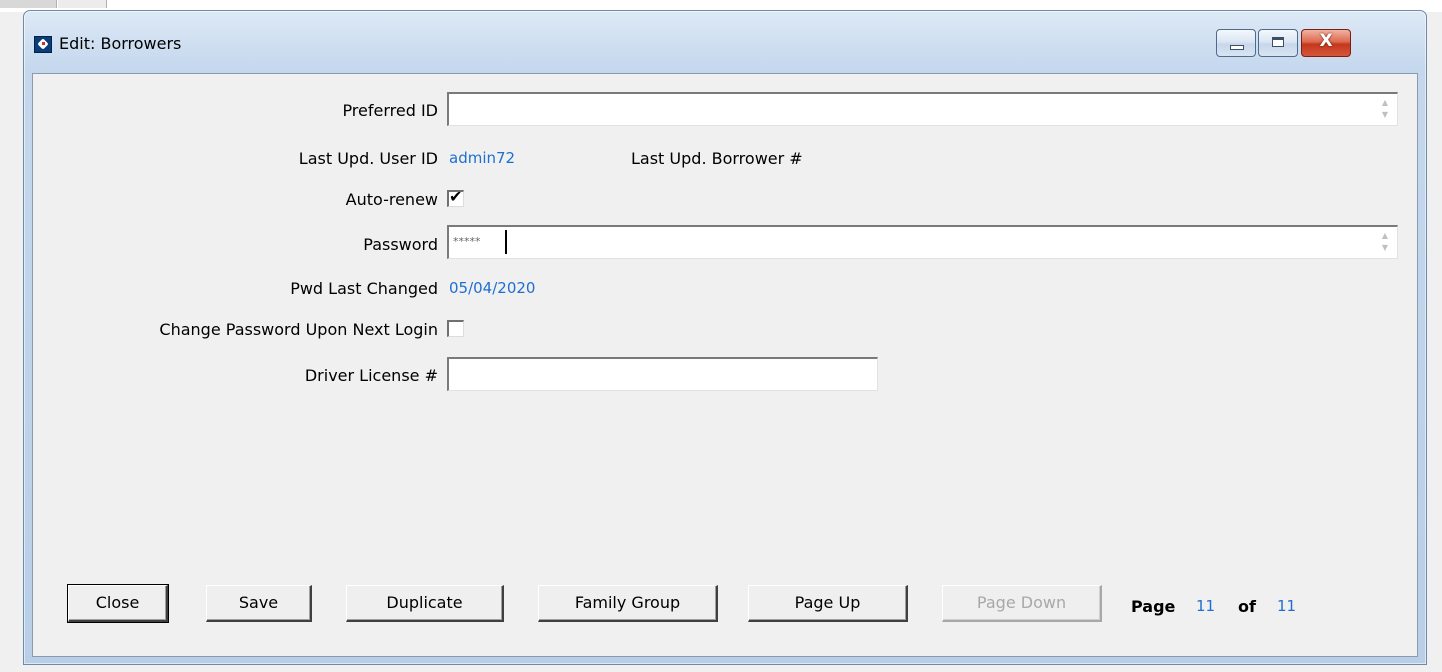  What do you see at coordinates (1236, 43) in the screenshot?
I see `minimize-button` at bounding box center [1236, 43].